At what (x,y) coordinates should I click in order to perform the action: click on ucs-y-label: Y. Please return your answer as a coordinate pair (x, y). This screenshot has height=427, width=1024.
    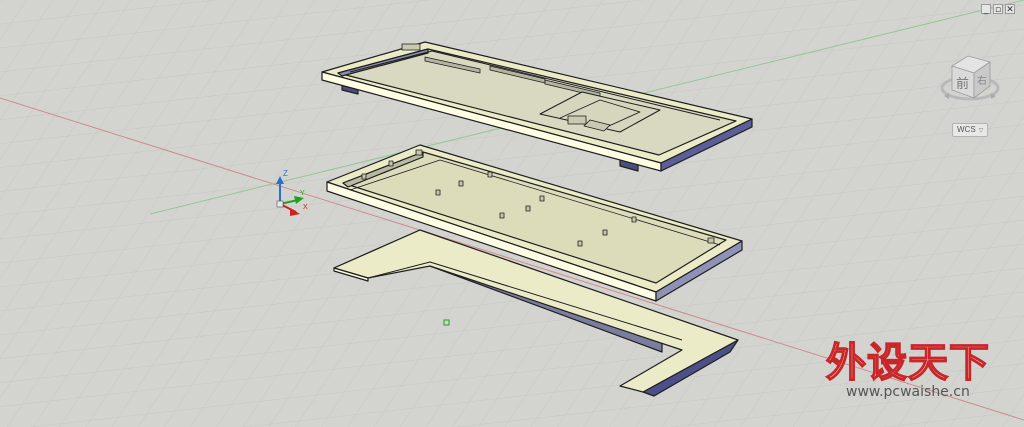
    Looking at the image, I should click on (302, 193).